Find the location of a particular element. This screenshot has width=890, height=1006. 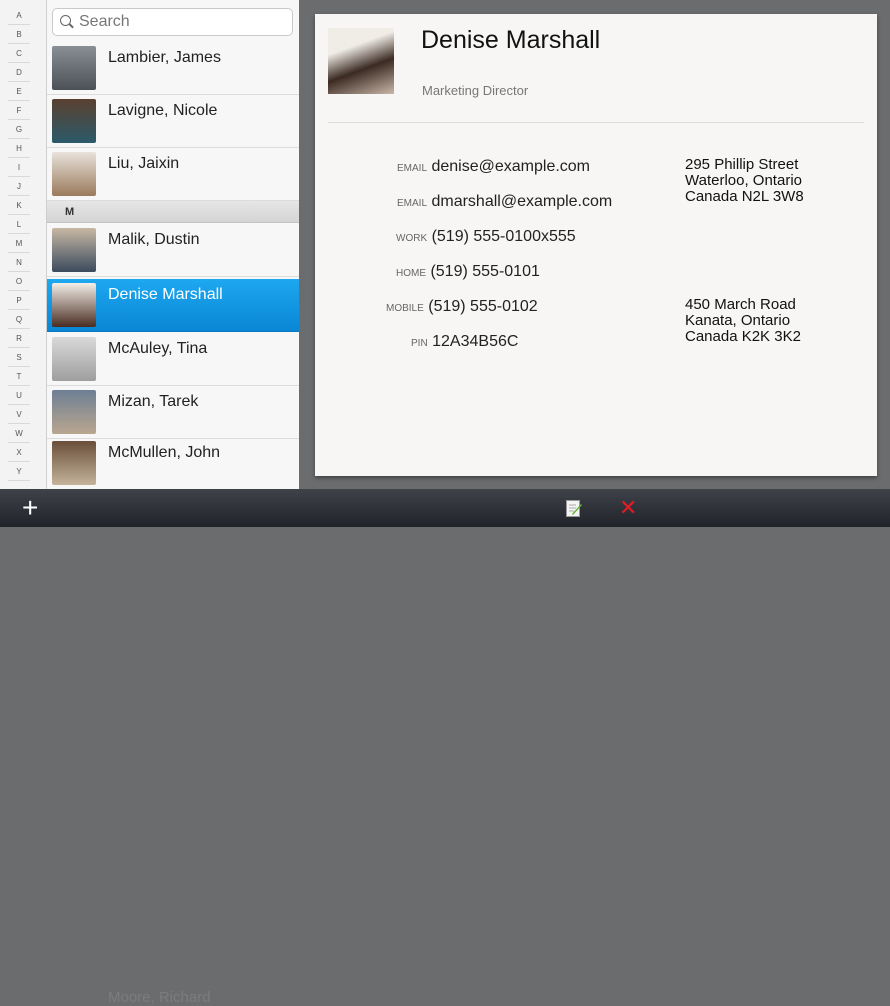

contact-role: Marketing Director is located at coordinates (475, 90).